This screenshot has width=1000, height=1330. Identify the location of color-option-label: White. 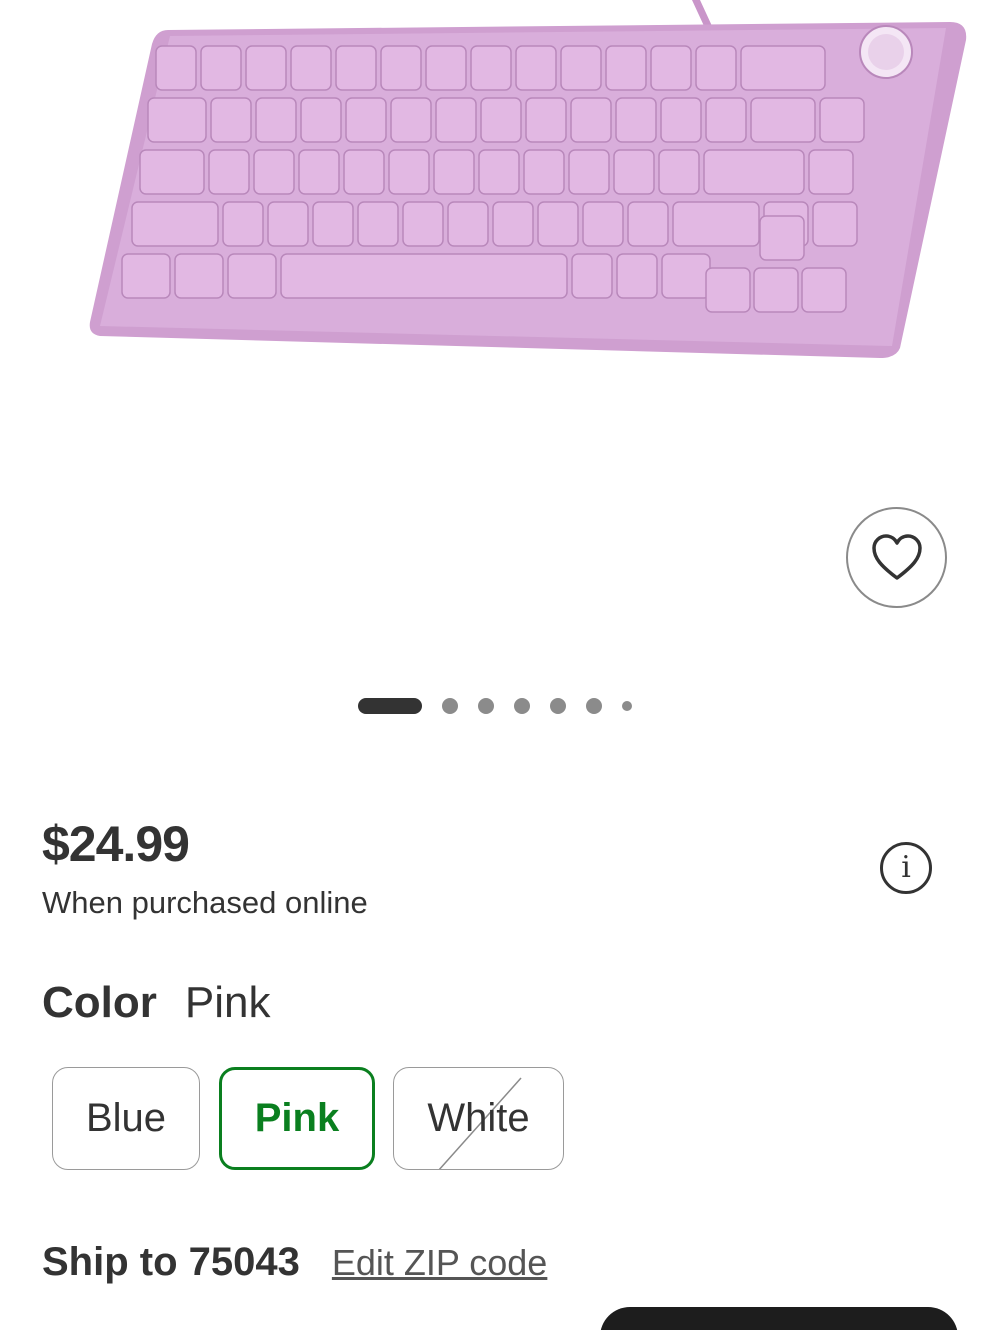
(478, 1118).